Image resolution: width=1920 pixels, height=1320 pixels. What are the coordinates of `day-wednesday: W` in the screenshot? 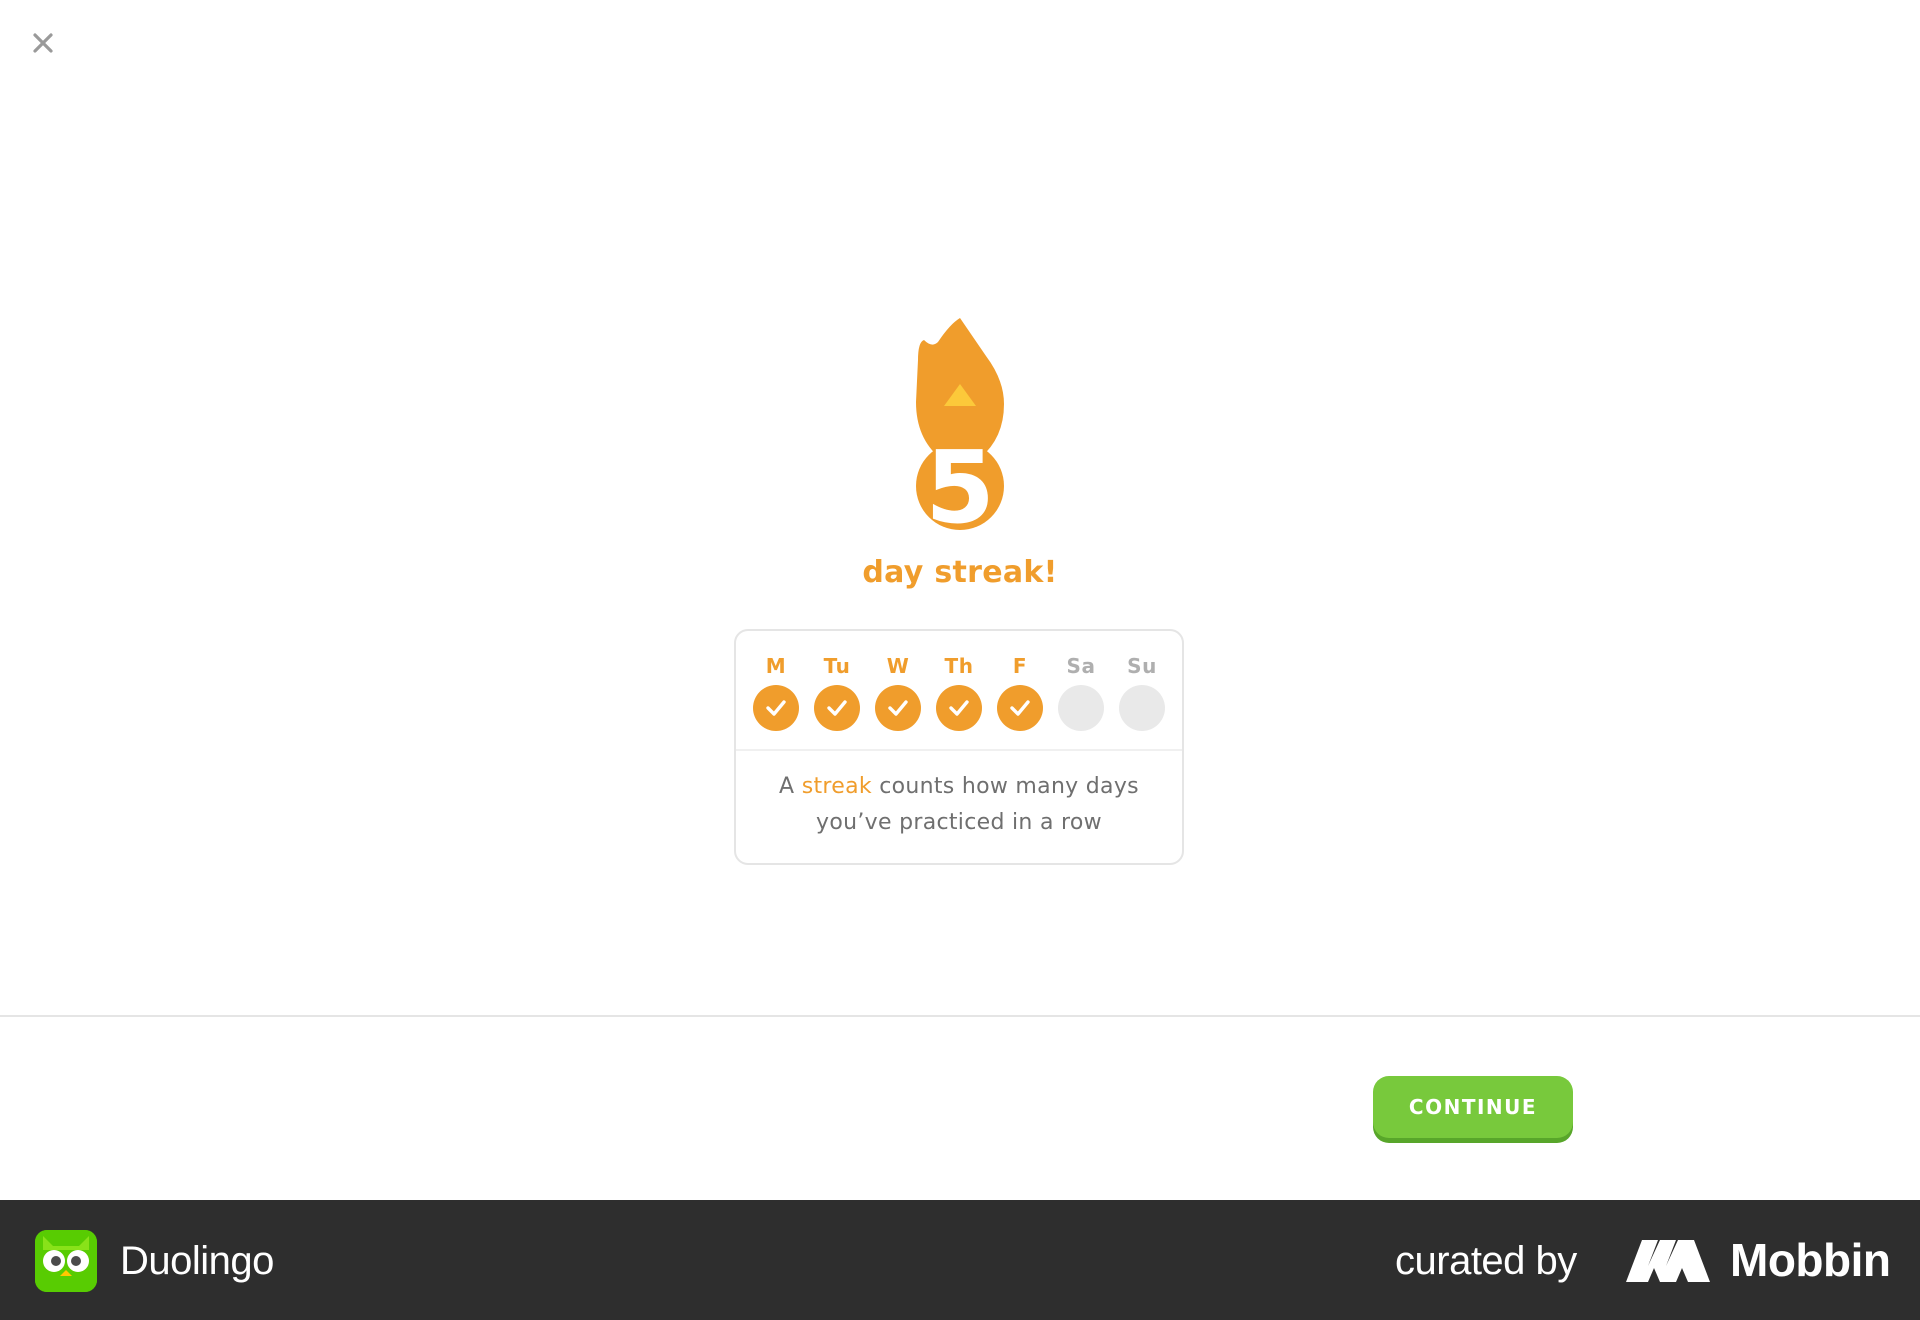 It's located at (898, 700).